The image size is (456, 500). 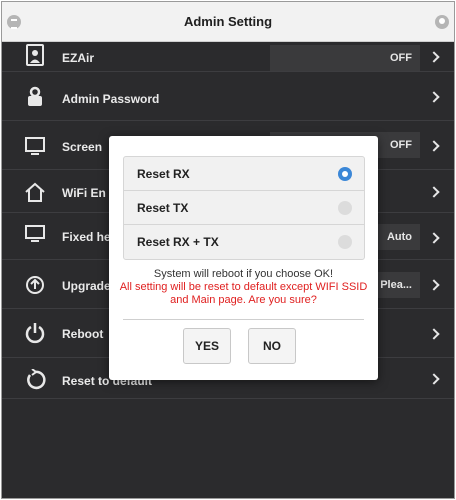 I want to click on option-label: Reset TX, so click(x=163, y=208).